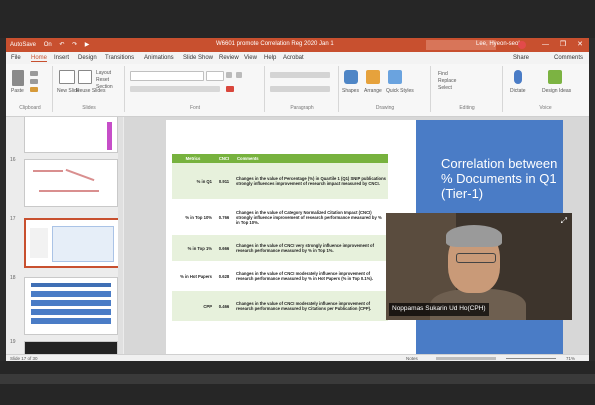  I want to click on slide-thumbnail-current, so click(72, 243).